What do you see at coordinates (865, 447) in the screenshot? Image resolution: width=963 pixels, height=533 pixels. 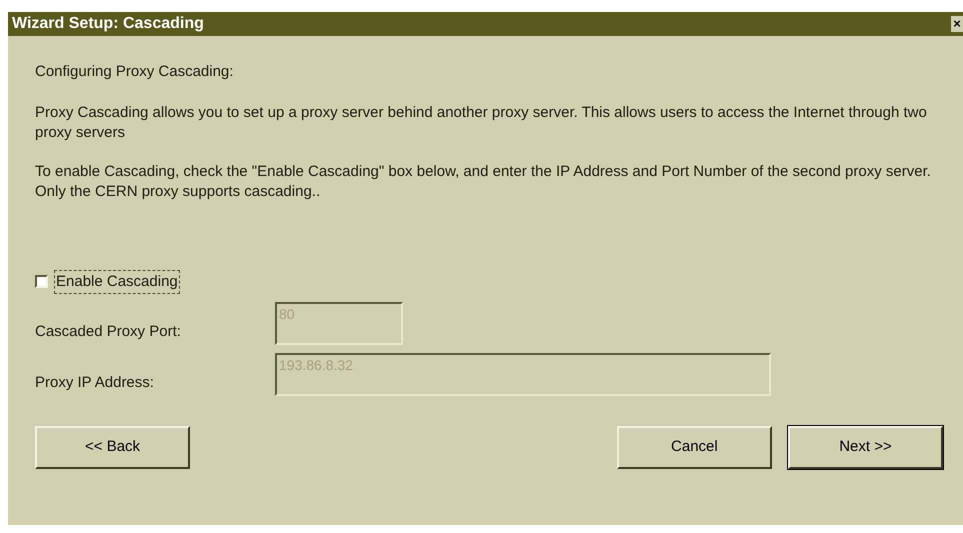 I see `next-button: Next >>` at bounding box center [865, 447].